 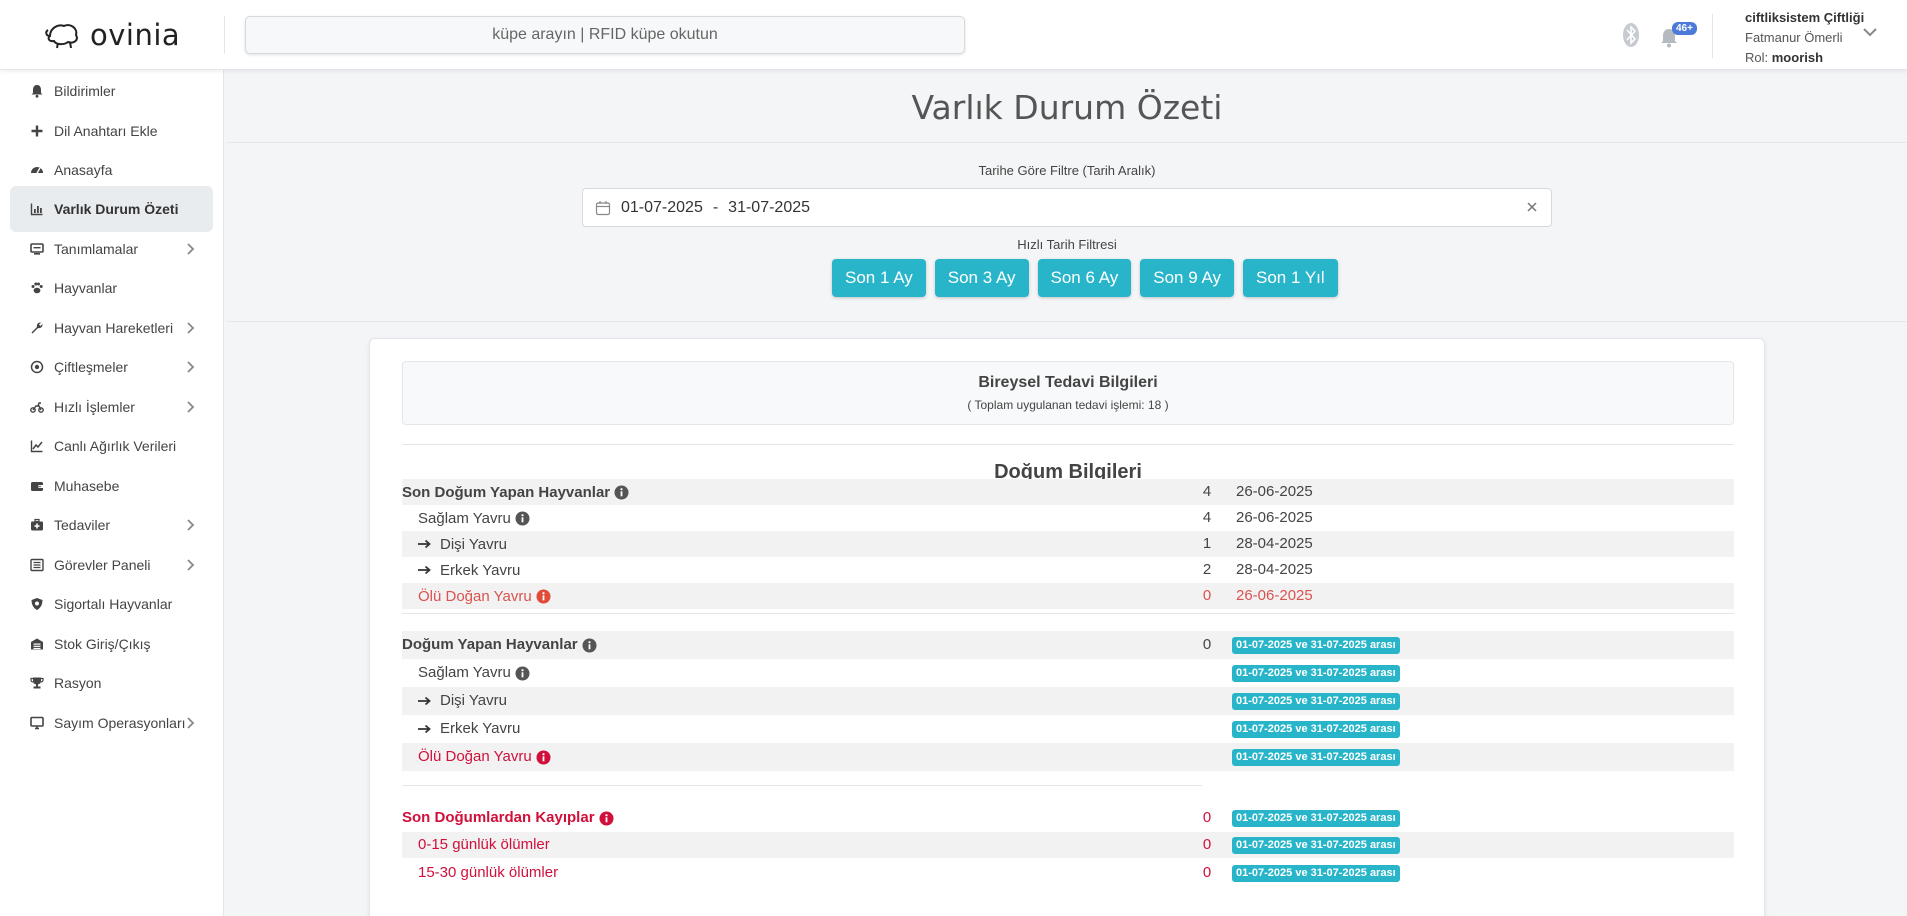 What do you see at coordinates (37, 131) in the screenshot?
I see `plus-icon` at bounding box center [37, 131].